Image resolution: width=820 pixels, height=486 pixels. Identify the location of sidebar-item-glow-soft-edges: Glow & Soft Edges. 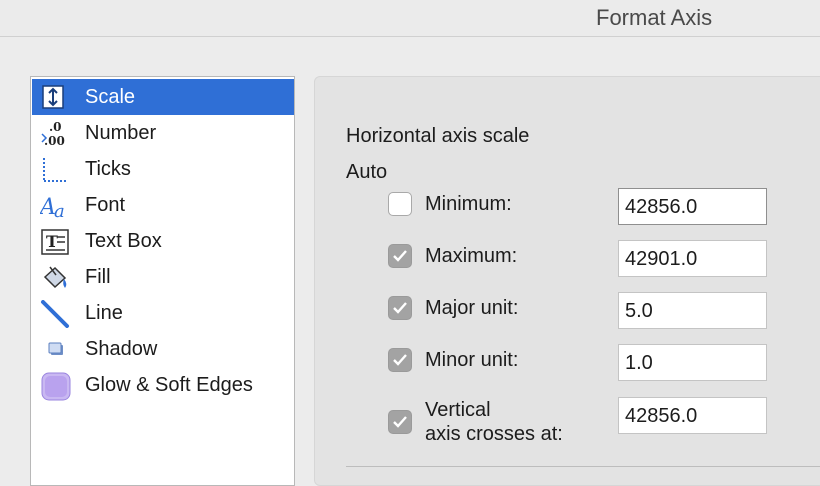
(163, 385).